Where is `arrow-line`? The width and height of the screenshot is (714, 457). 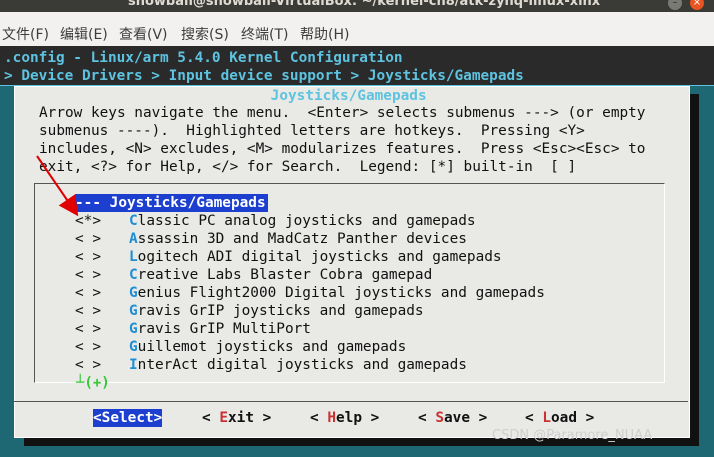 arrow-line is located at coordinates (57, 186).